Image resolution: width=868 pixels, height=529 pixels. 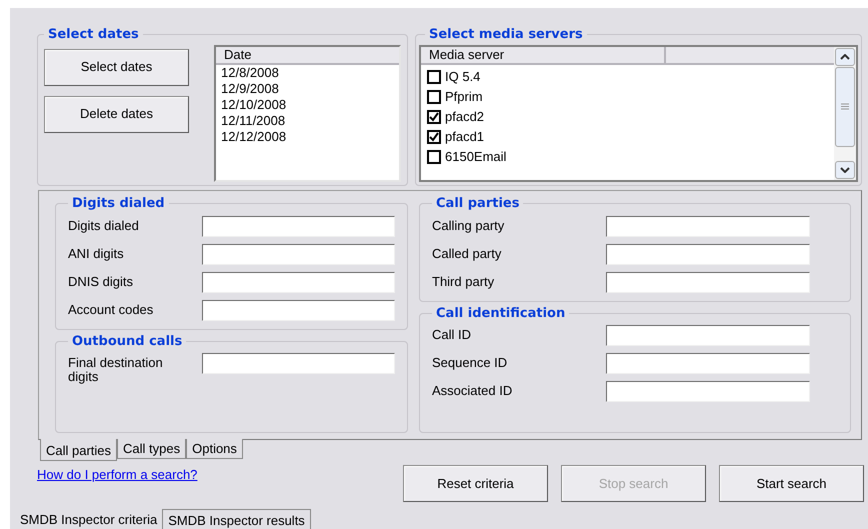 I want to click on field-label: Associated ID, so click(x=473, y=390).